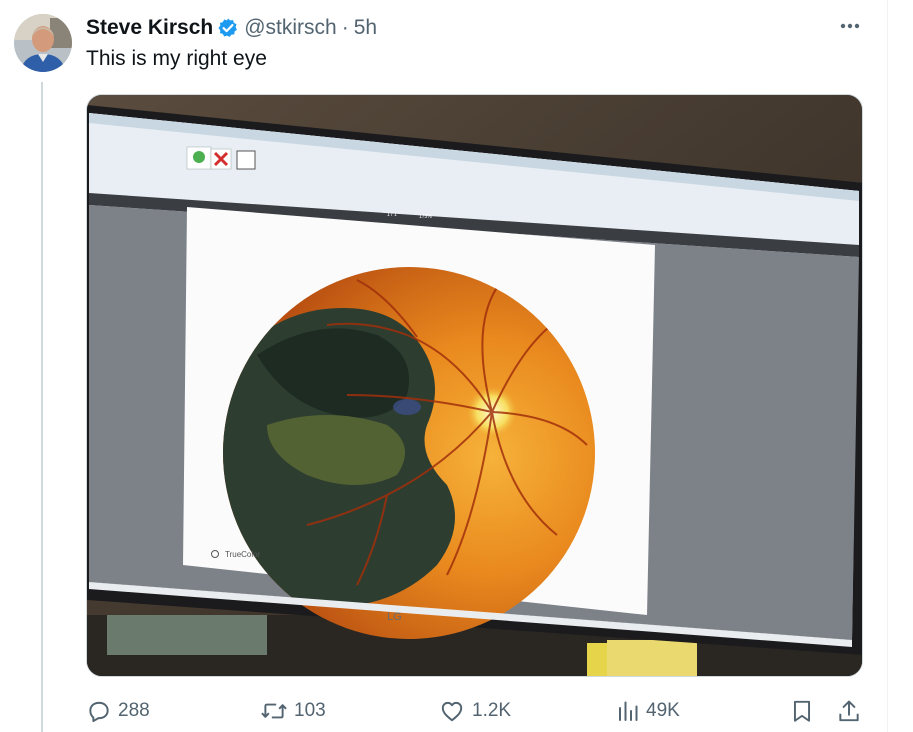 This screenshot has height=732, width=913. I want to click on repost-count: 103, so click(310, 710).